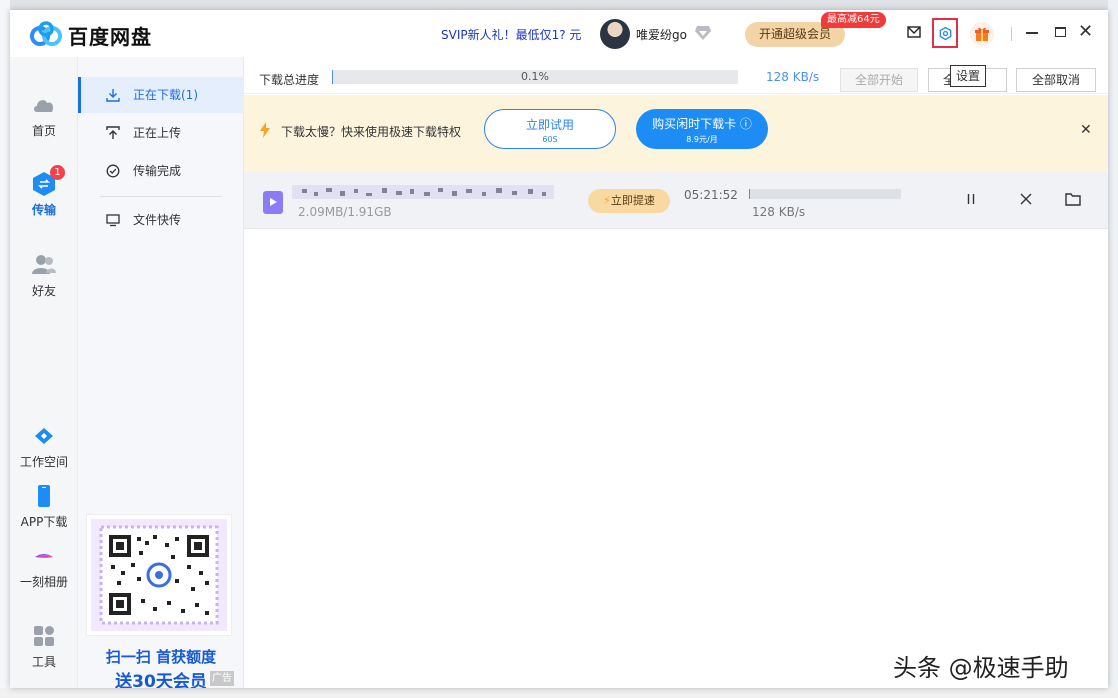 This screenshot has width=1118, height=698. Describe the element at coordinates (982, 34) in the screenshot. I see `gift-icon` at that location.